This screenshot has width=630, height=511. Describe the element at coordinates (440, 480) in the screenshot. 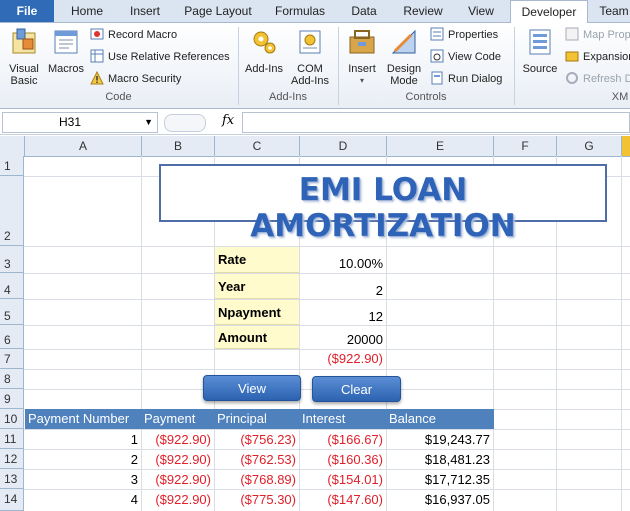

I see `cell-balance: $17,712.35` at that location.